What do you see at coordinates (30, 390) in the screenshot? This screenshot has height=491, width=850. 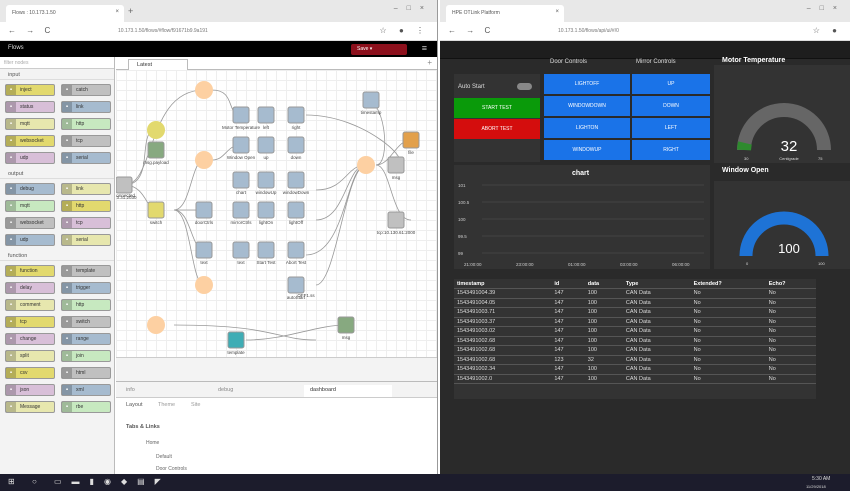 I see `palette-node: ▪ json` at bounding box center [30, 390].